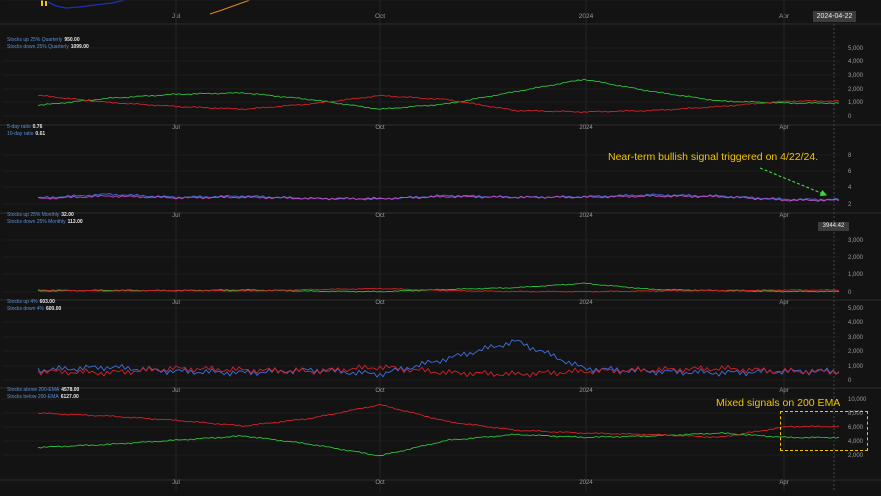 The image size is (881, 496). Describe the element at coordinates (25, 127) in the screenshot. I see `legend-item: 5-day ratio 0.76` at that location.